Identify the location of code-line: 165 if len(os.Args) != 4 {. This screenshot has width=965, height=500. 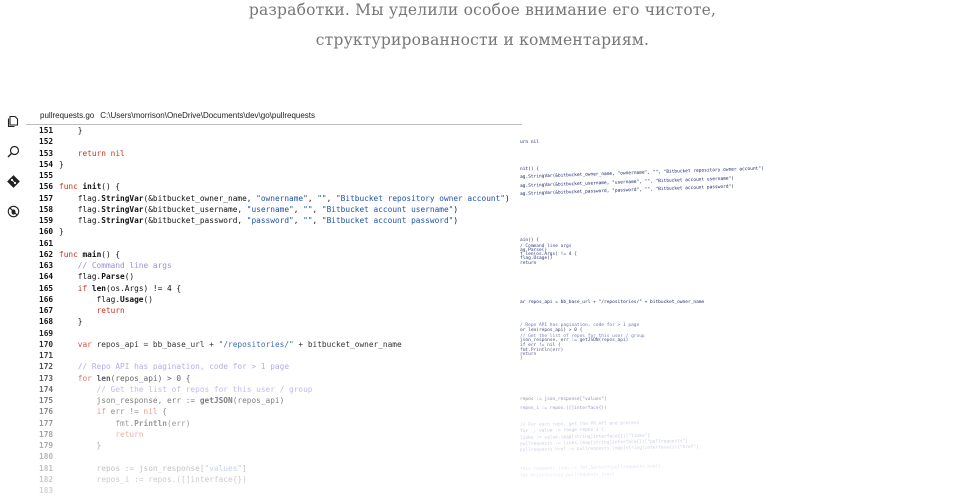
(276, 288).